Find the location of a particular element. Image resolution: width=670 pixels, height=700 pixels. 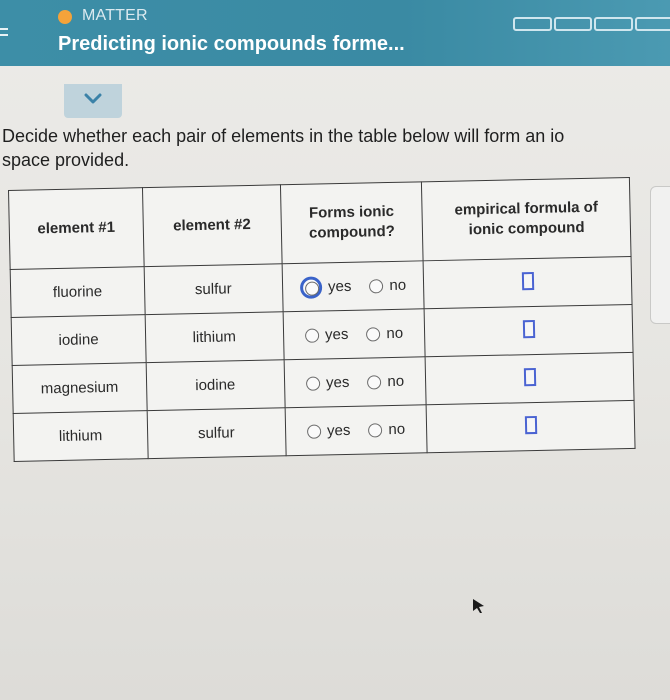

element-1-cell: iodine is located at coordinates (78, 340).